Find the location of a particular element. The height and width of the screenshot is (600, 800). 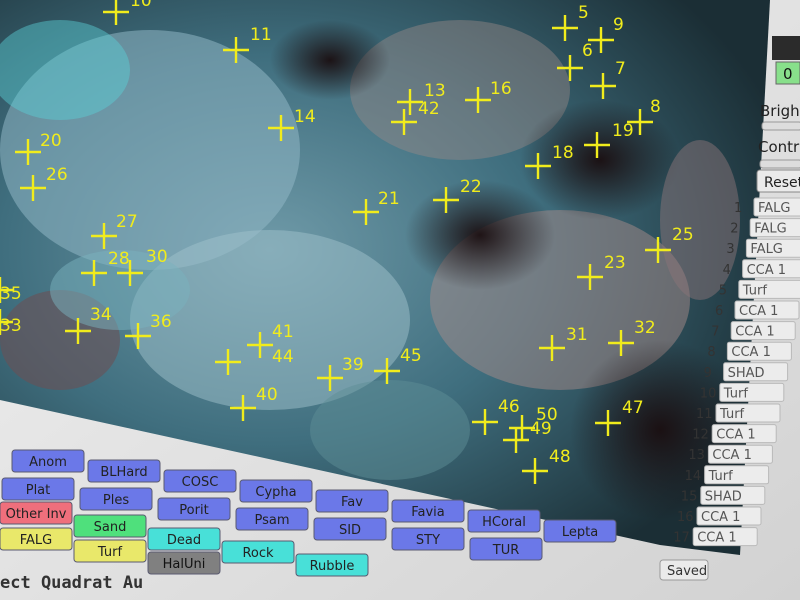

category-button-anom: Anom is located at coordinates (48, 461).